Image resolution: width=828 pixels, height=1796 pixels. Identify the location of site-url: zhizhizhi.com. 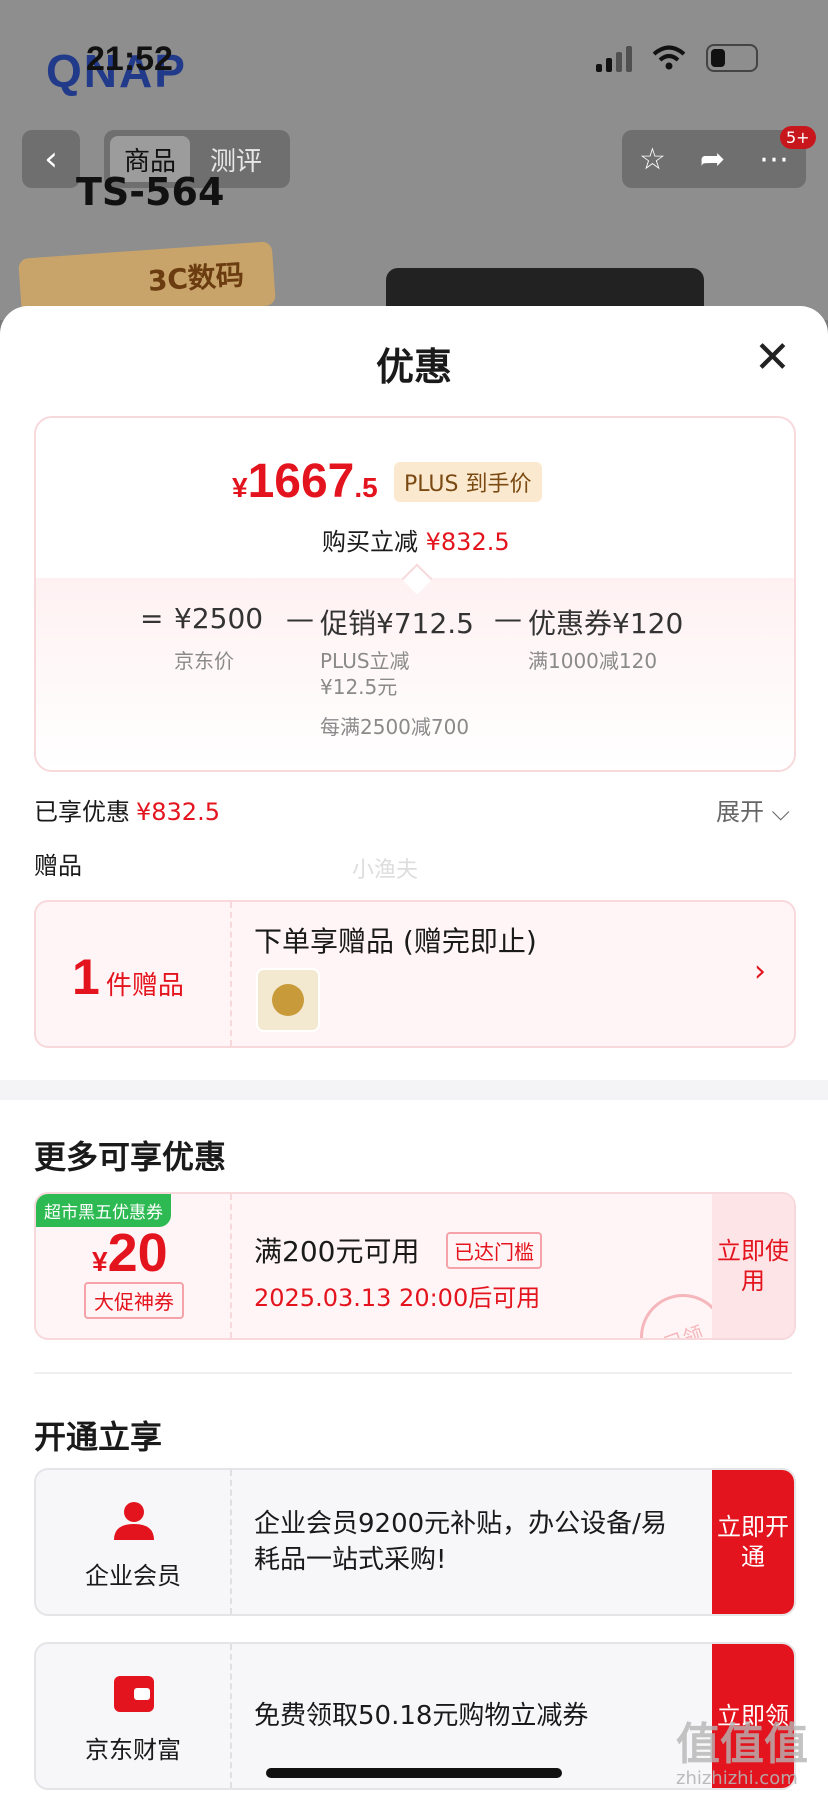
(737, 1778).